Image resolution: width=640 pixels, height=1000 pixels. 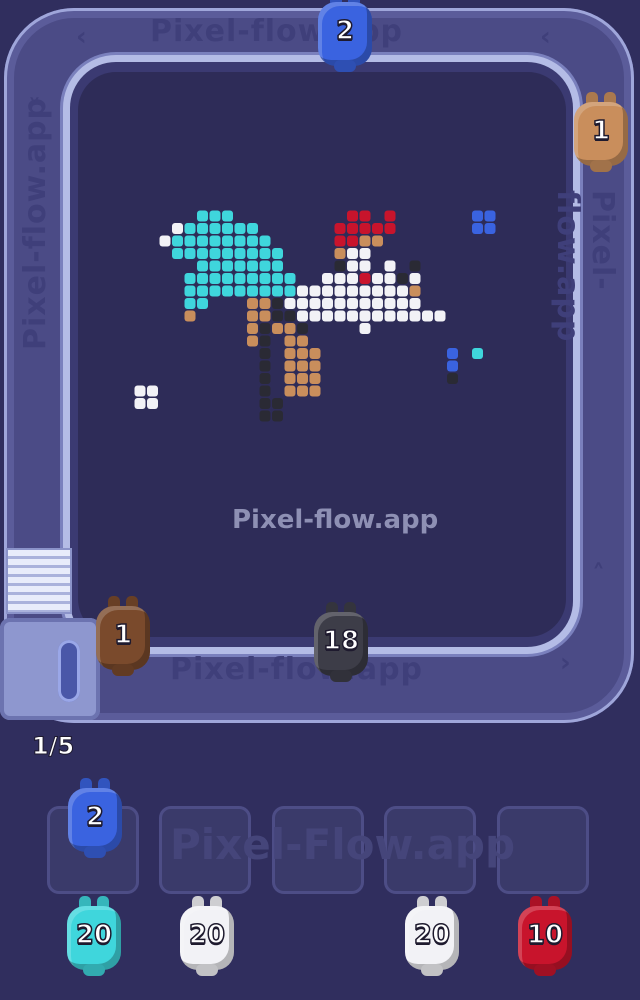 I want to click on queue-animal: 10, so click(x=545, y=937).